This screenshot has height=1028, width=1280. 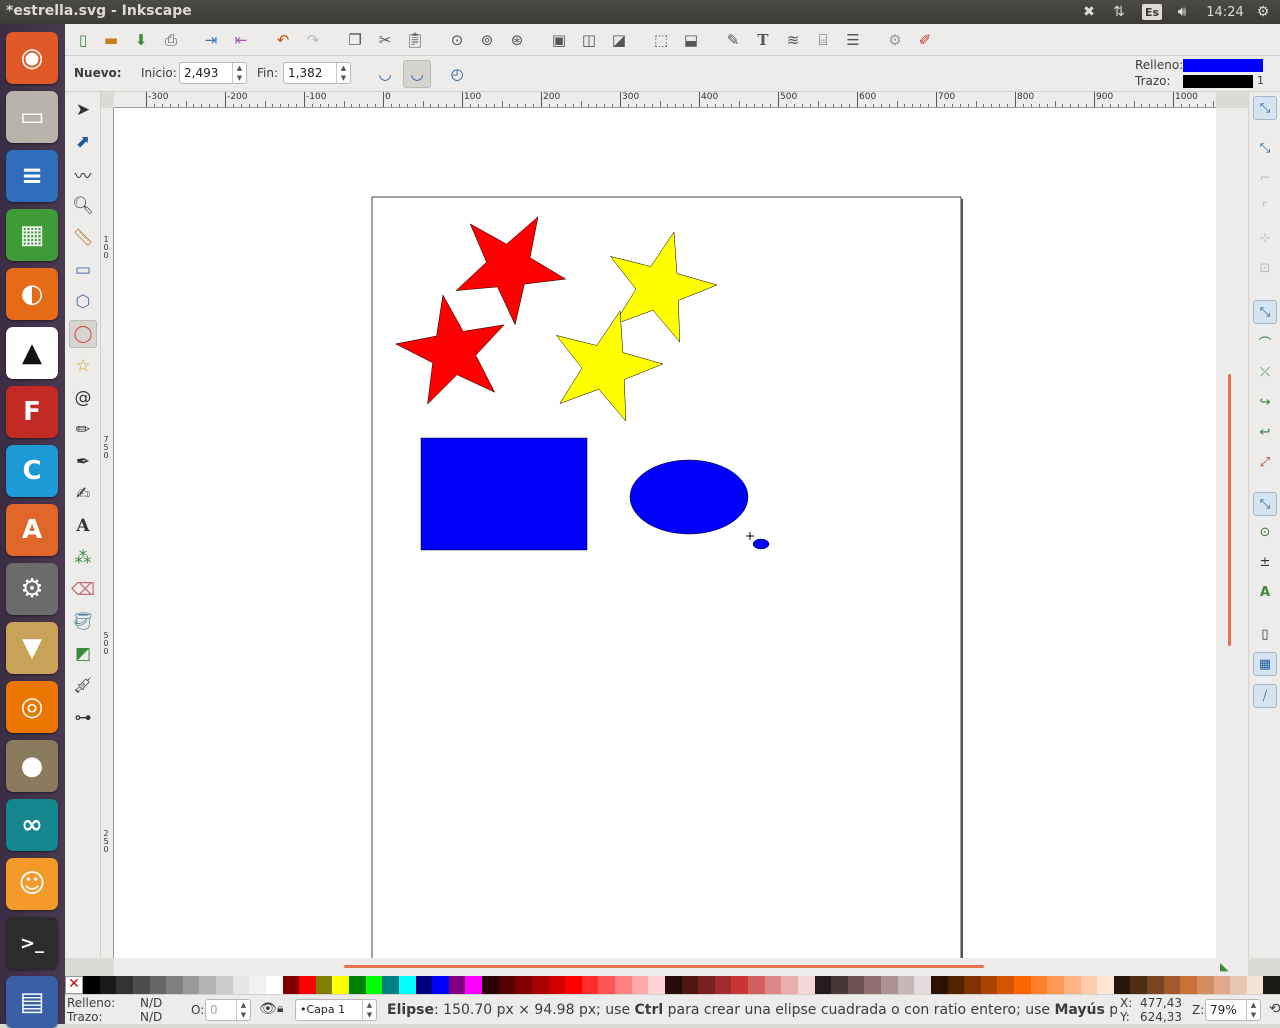 What do you see at coordinates (151, 1017) in the screenshot?
I see `status-stroke-value: N/D` at bounding box center [151, 1017].